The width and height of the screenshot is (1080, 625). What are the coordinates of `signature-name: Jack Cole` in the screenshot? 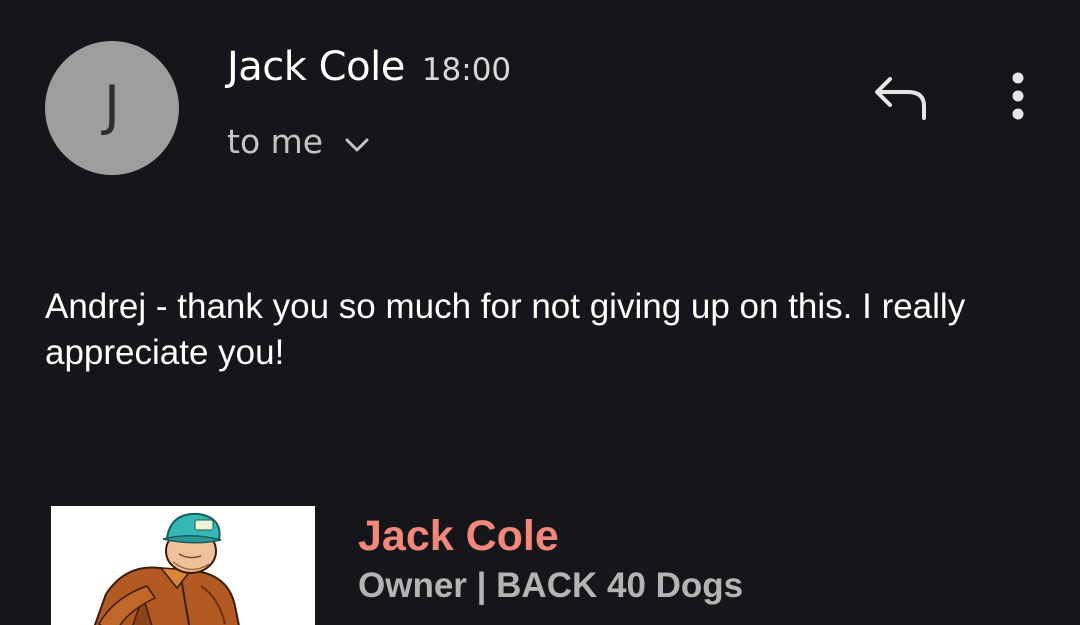 It's located at (458, 536).